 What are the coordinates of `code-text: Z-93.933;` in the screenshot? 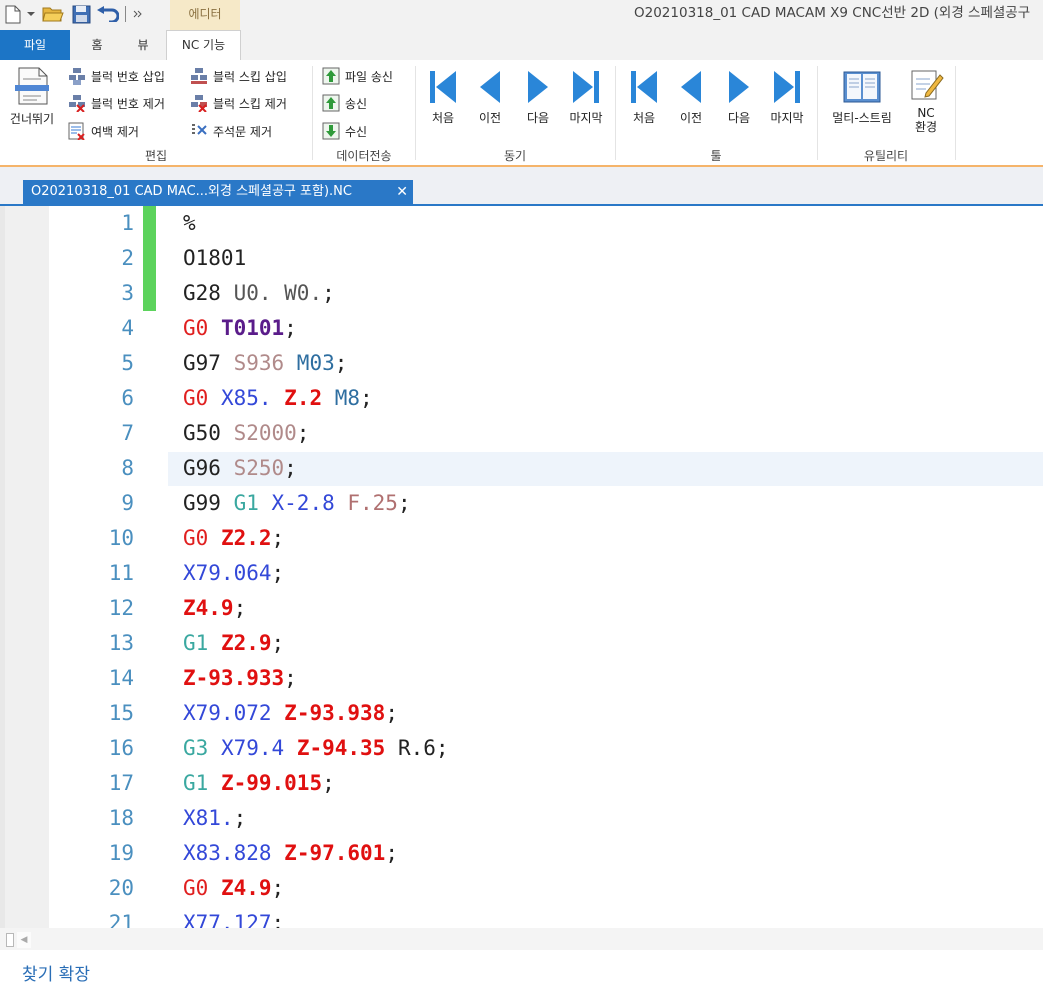 It's located at (240, 678).